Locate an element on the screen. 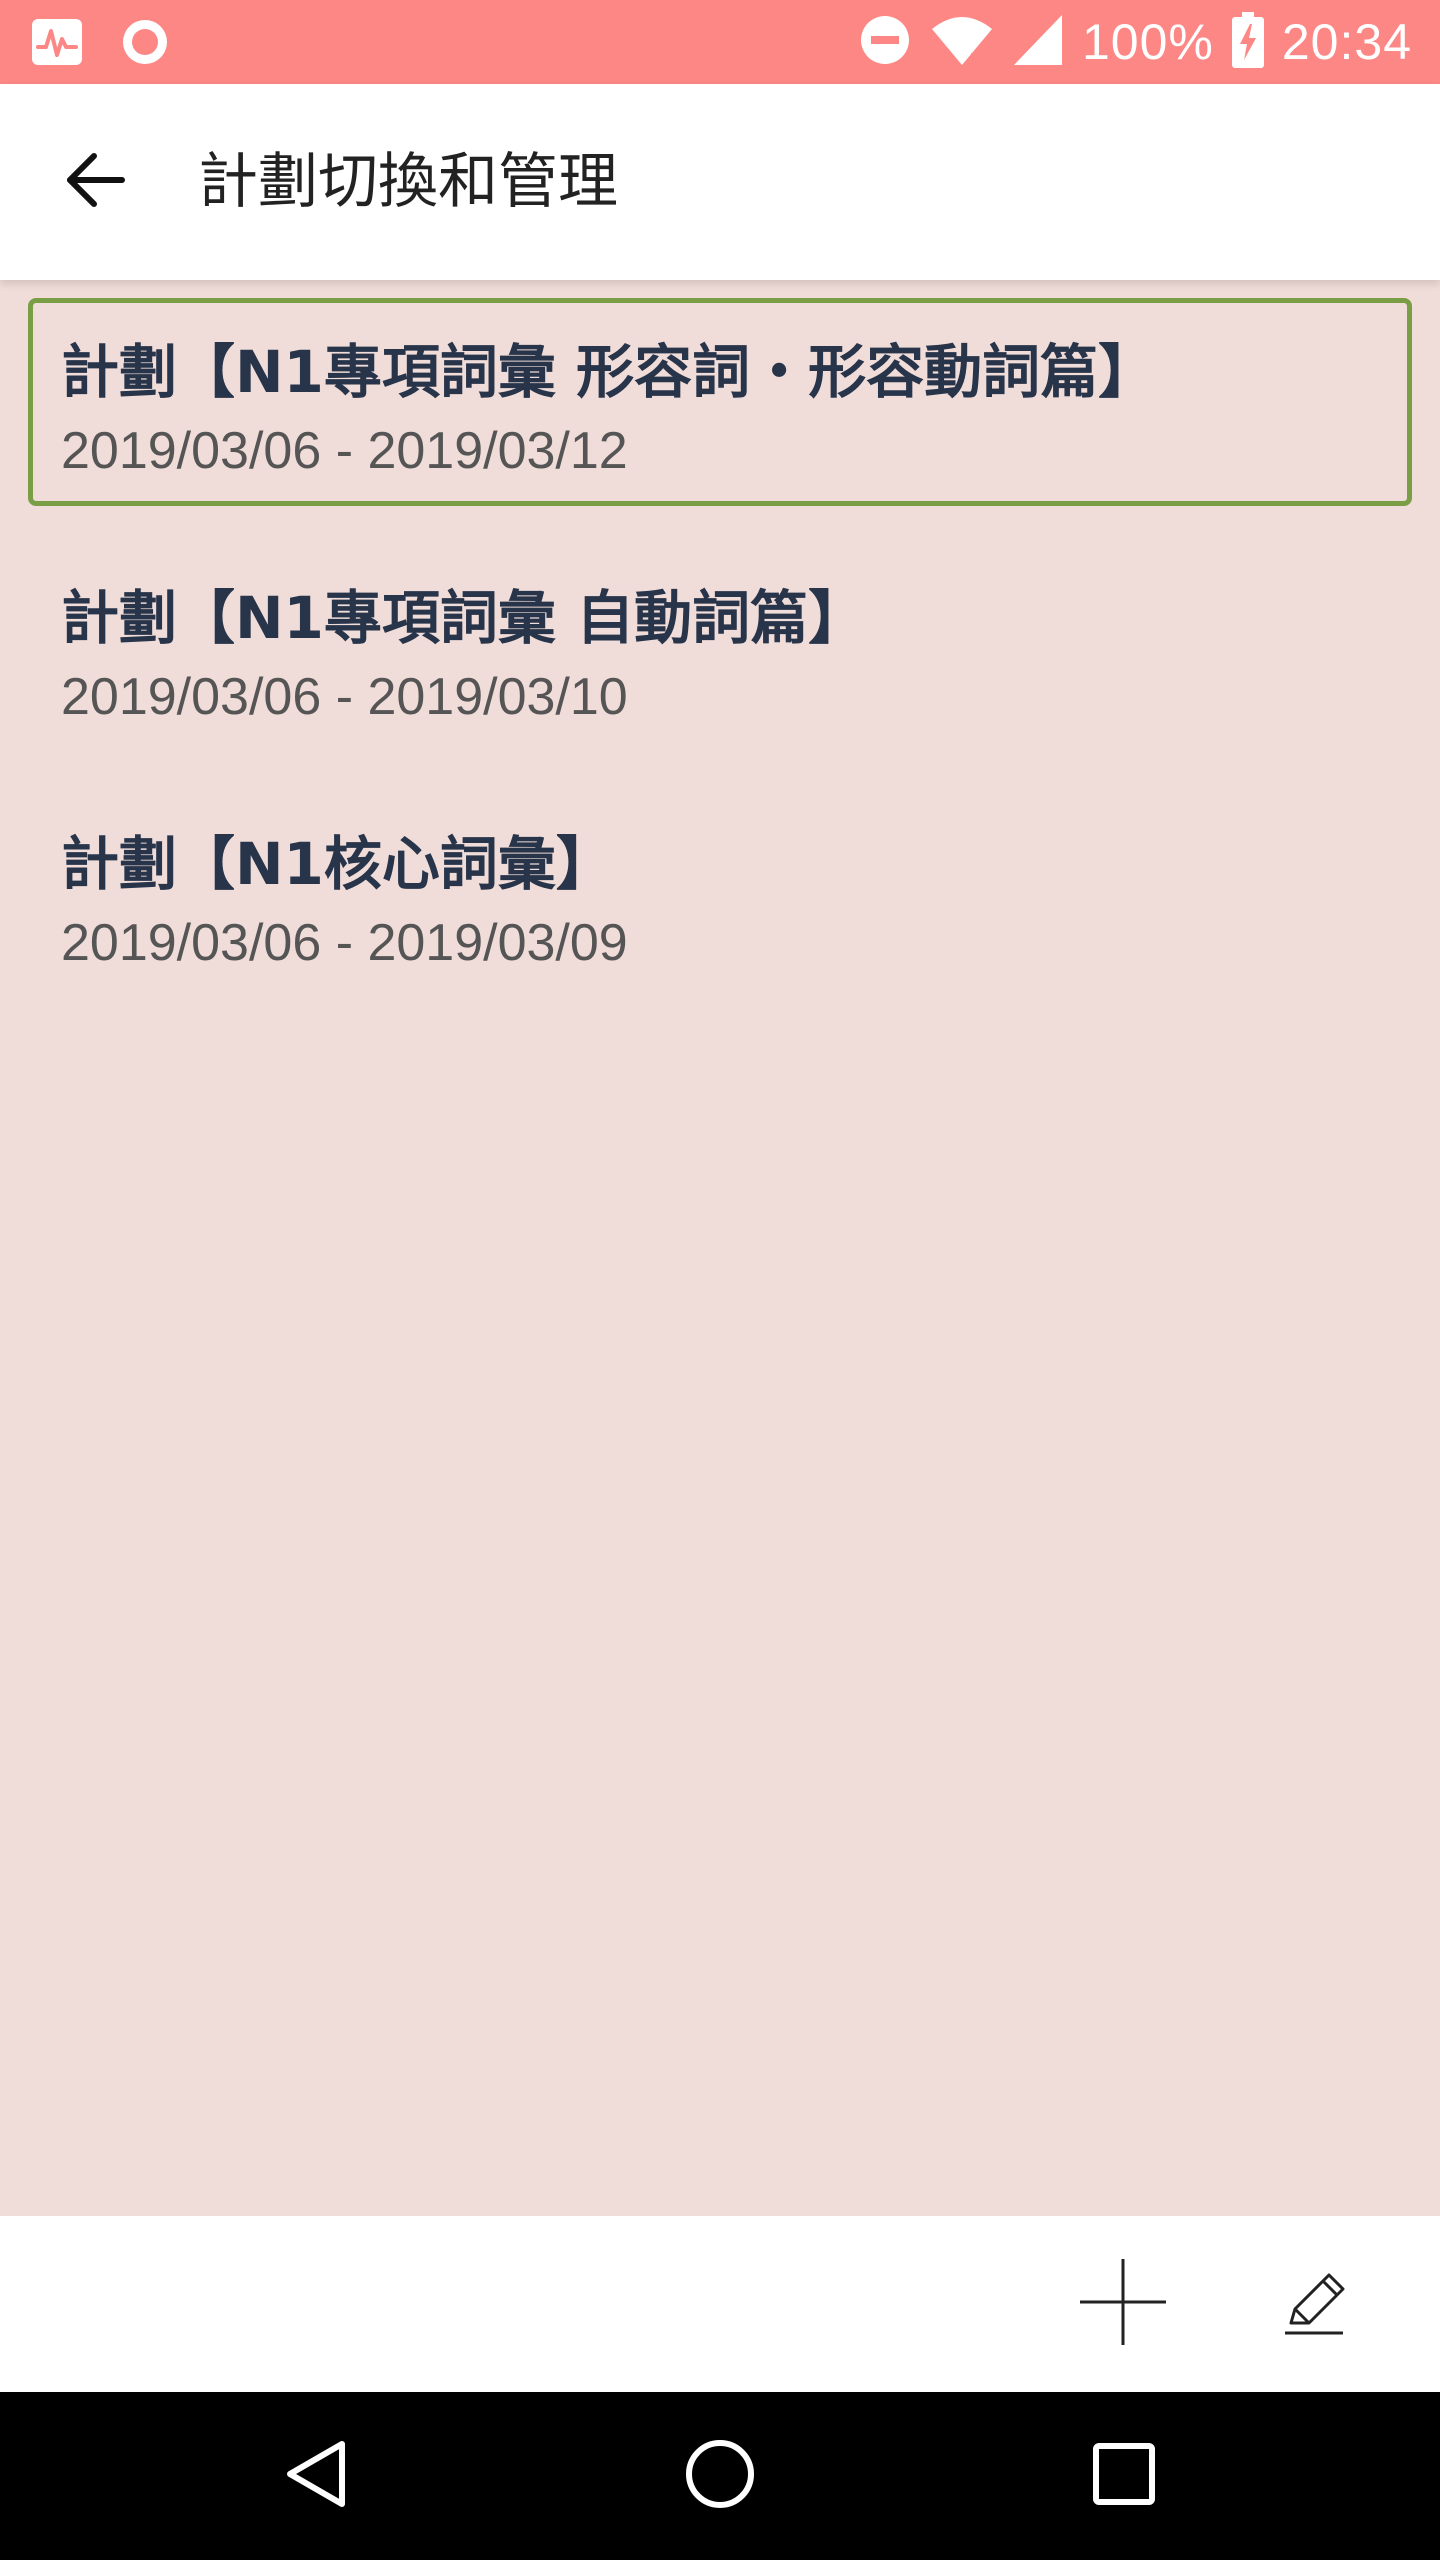 This screenshot has width=1440, height=2560. edit-plan-button is located at coordinates (1316, 2304).